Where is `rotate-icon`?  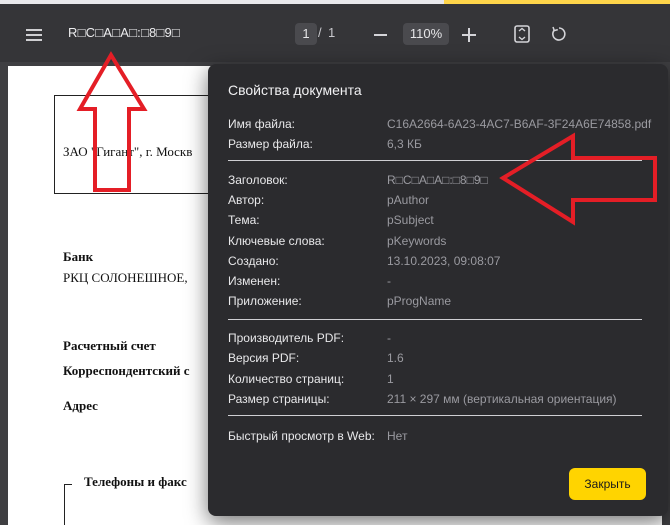 rotate-icon is located at coordinates (559, 34).